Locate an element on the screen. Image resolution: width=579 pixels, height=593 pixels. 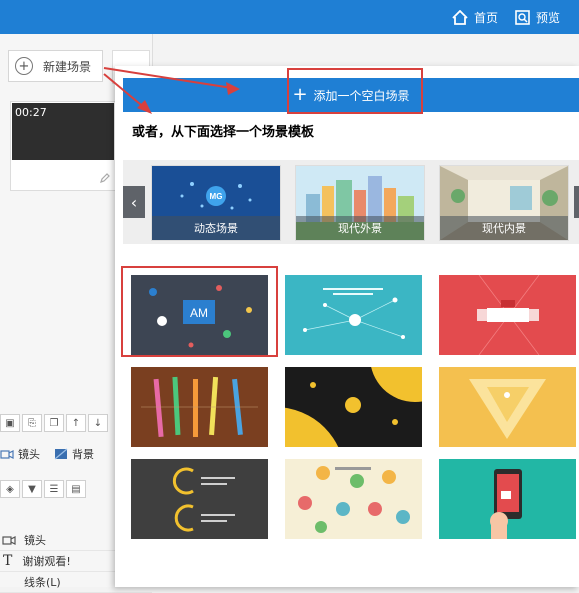
category-label: 动态场景 is located at coordinates (216, 228).